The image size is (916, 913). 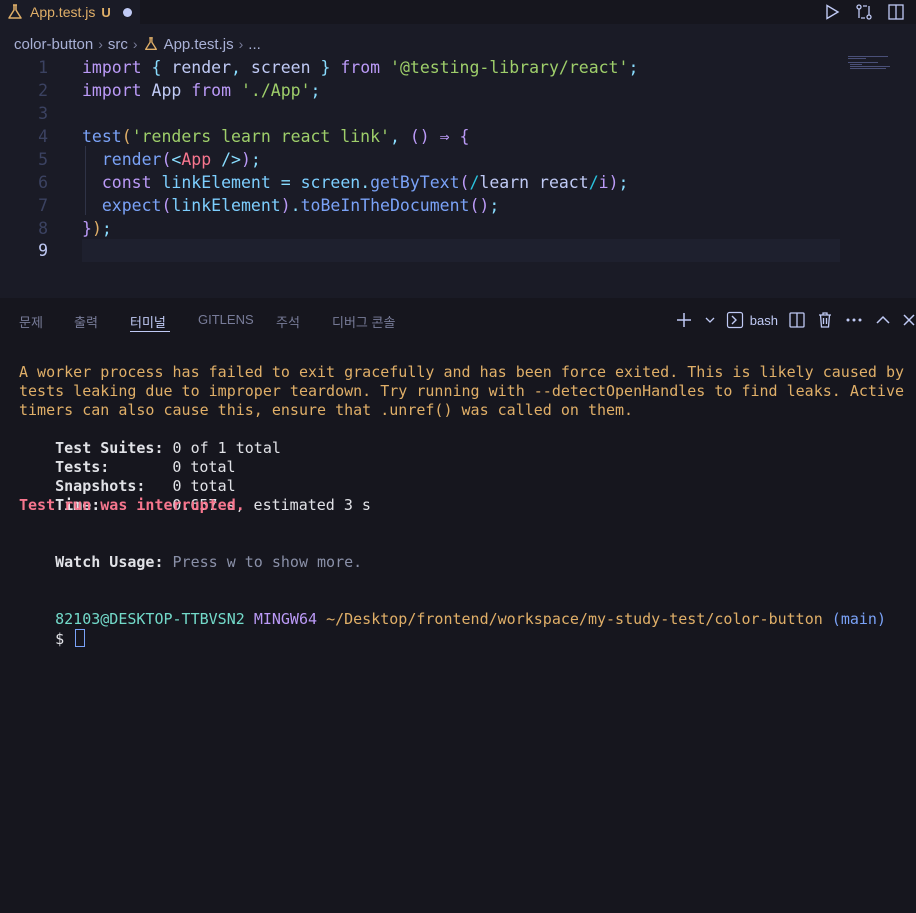 I want to click on tab-comments: 주석, so click(x=288, y=321).